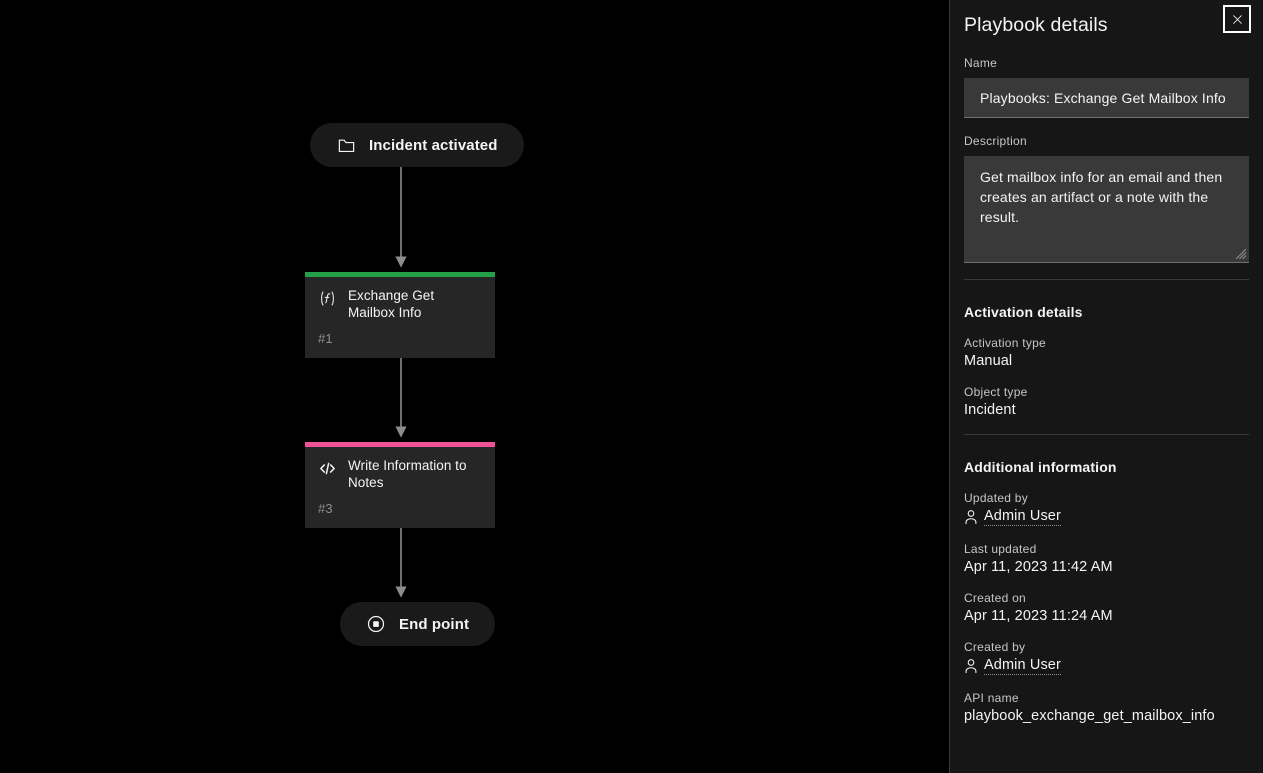 This screenshot has height=773, width=1263. What do you see at coordinates (1106, 401) in the screenshot?
I see `object-type-field: Object type Incident` at bounding box center [1106, 401].